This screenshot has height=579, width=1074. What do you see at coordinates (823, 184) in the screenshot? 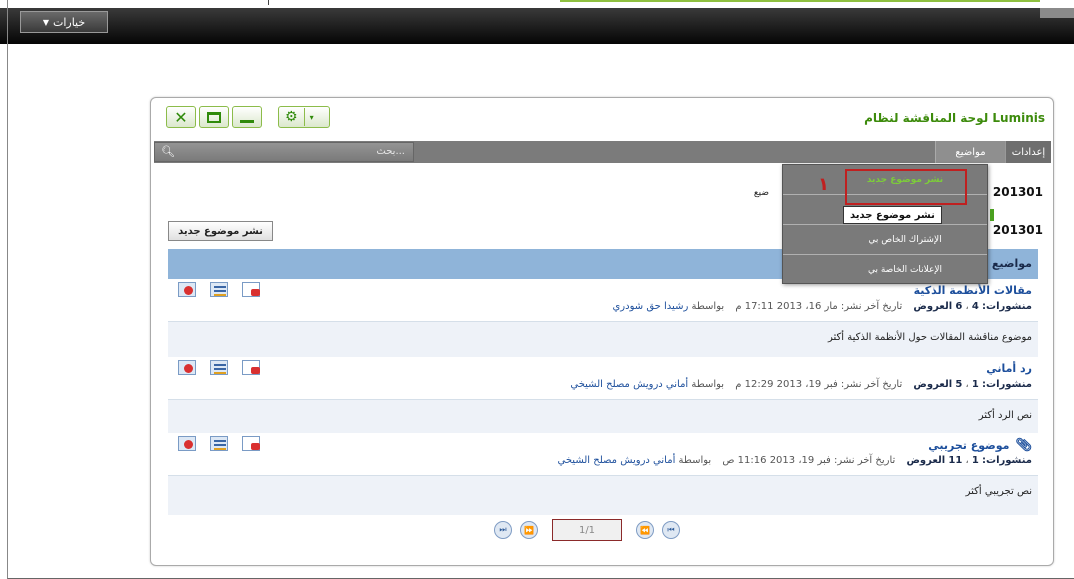
I see `callout-number: ١` at bounding box center [823, 184].